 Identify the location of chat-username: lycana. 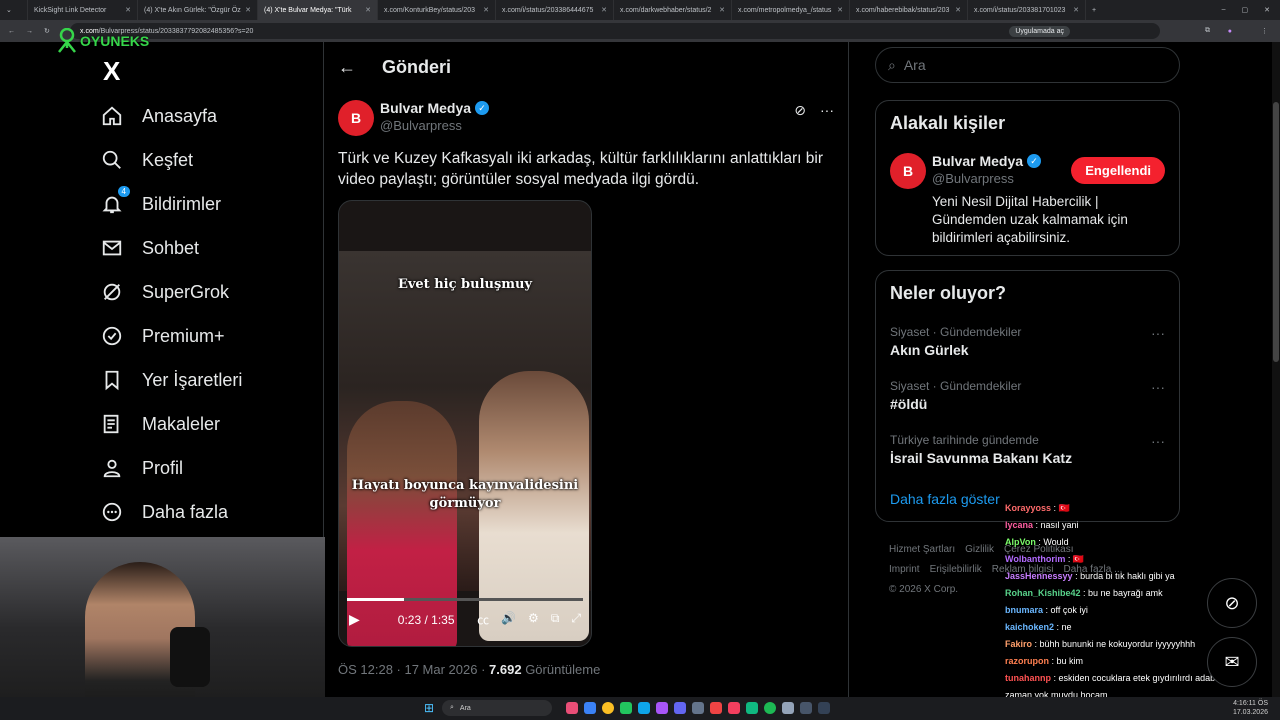
(1019, 525).